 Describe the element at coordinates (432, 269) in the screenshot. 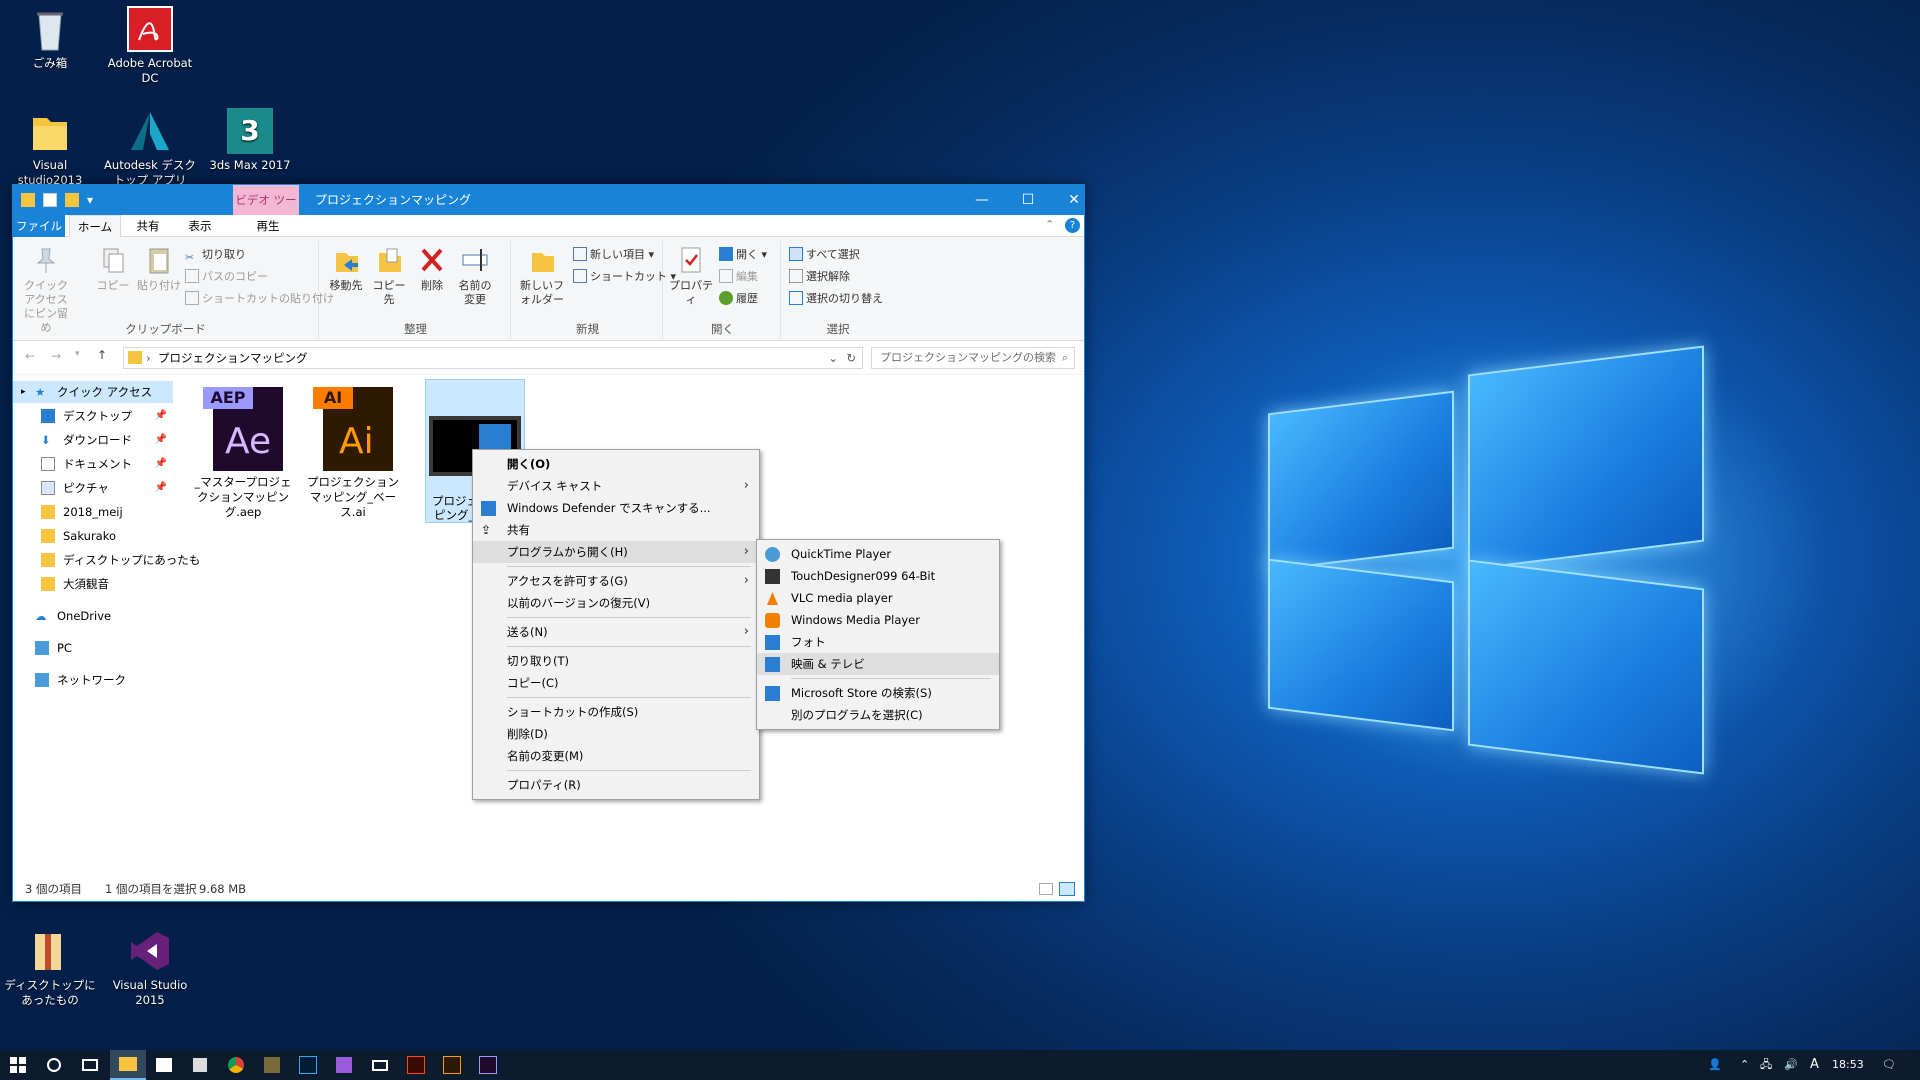

I see `delete-button: 削除` at that location.